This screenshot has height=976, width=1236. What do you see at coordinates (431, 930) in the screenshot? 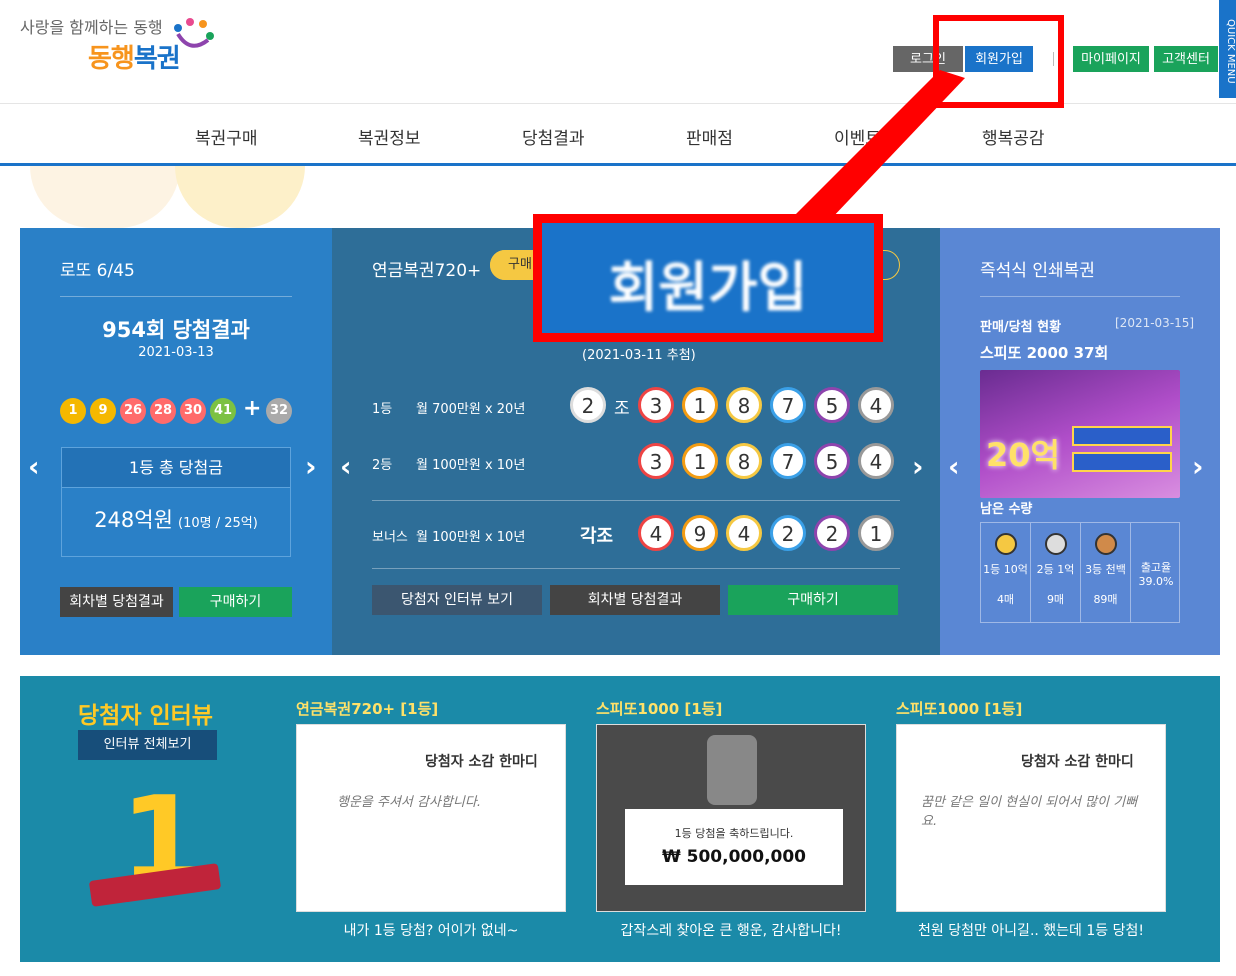
I see `interview-caption: 내가 1등 당첨? 어이가 없네~` at bounding box center [431, 930].